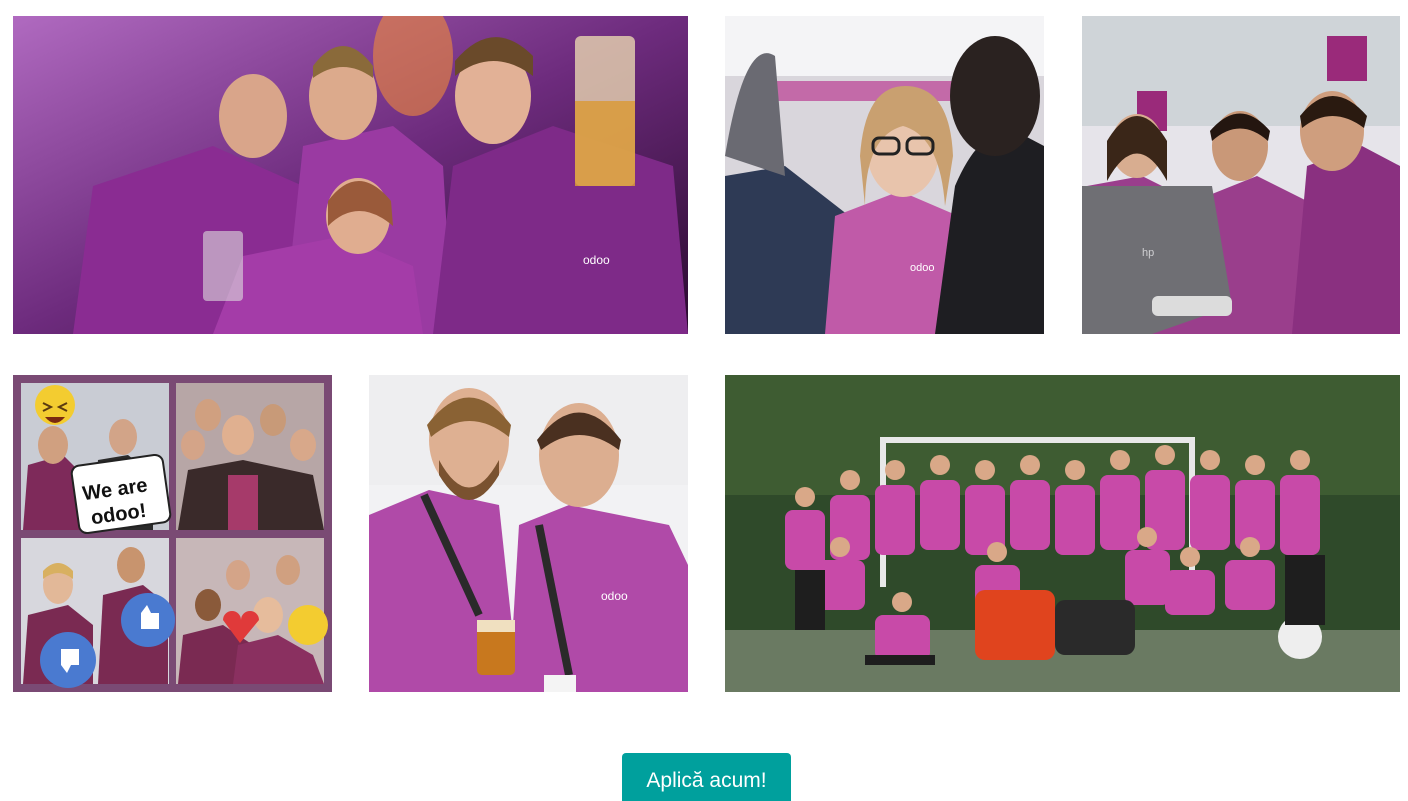 Image resolution: width=1408 pixels, height=801 pixels. Describe the element at coordinates (172, 533) in the screenshot. I see `photobooth-collage-photo: We are odoo!` at that location.